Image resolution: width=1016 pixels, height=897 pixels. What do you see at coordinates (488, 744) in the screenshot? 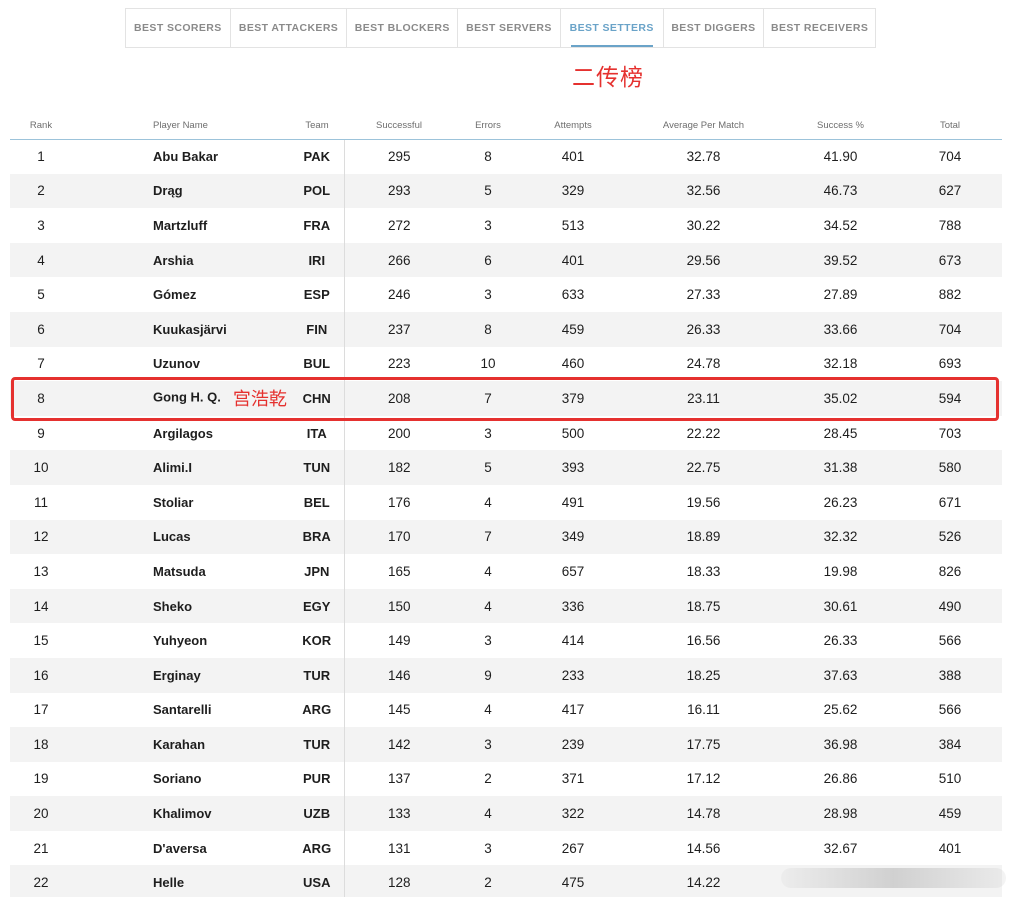
I see `errors-cell: 3` at bounding box center [488, 744].